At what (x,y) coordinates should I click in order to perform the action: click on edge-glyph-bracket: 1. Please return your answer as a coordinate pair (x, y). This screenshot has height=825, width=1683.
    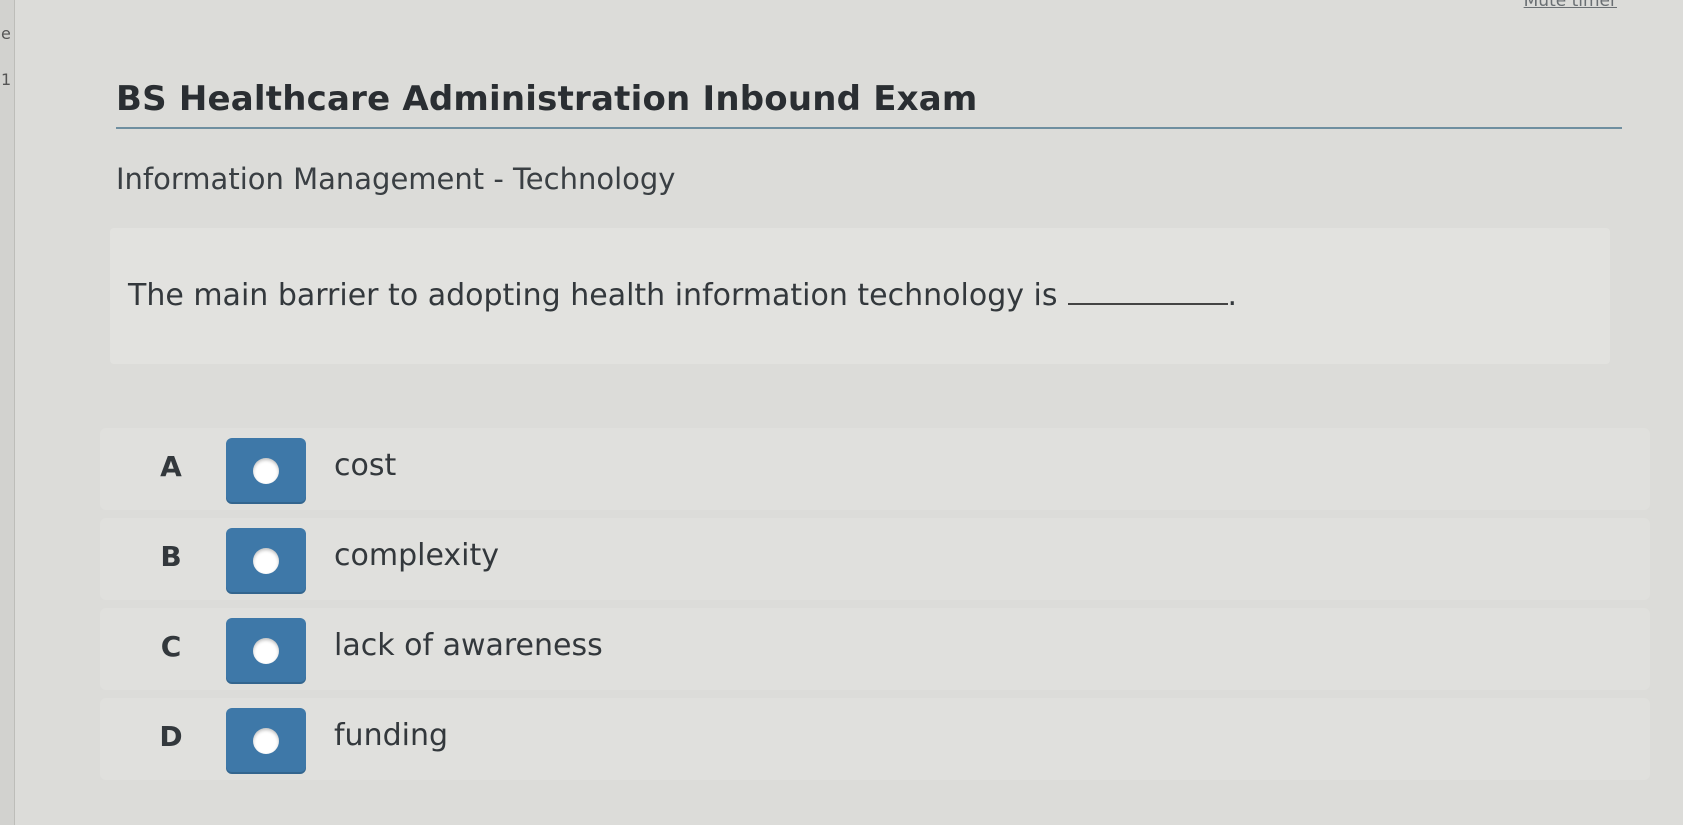
    Looking at the image, I should click on (6, 79).